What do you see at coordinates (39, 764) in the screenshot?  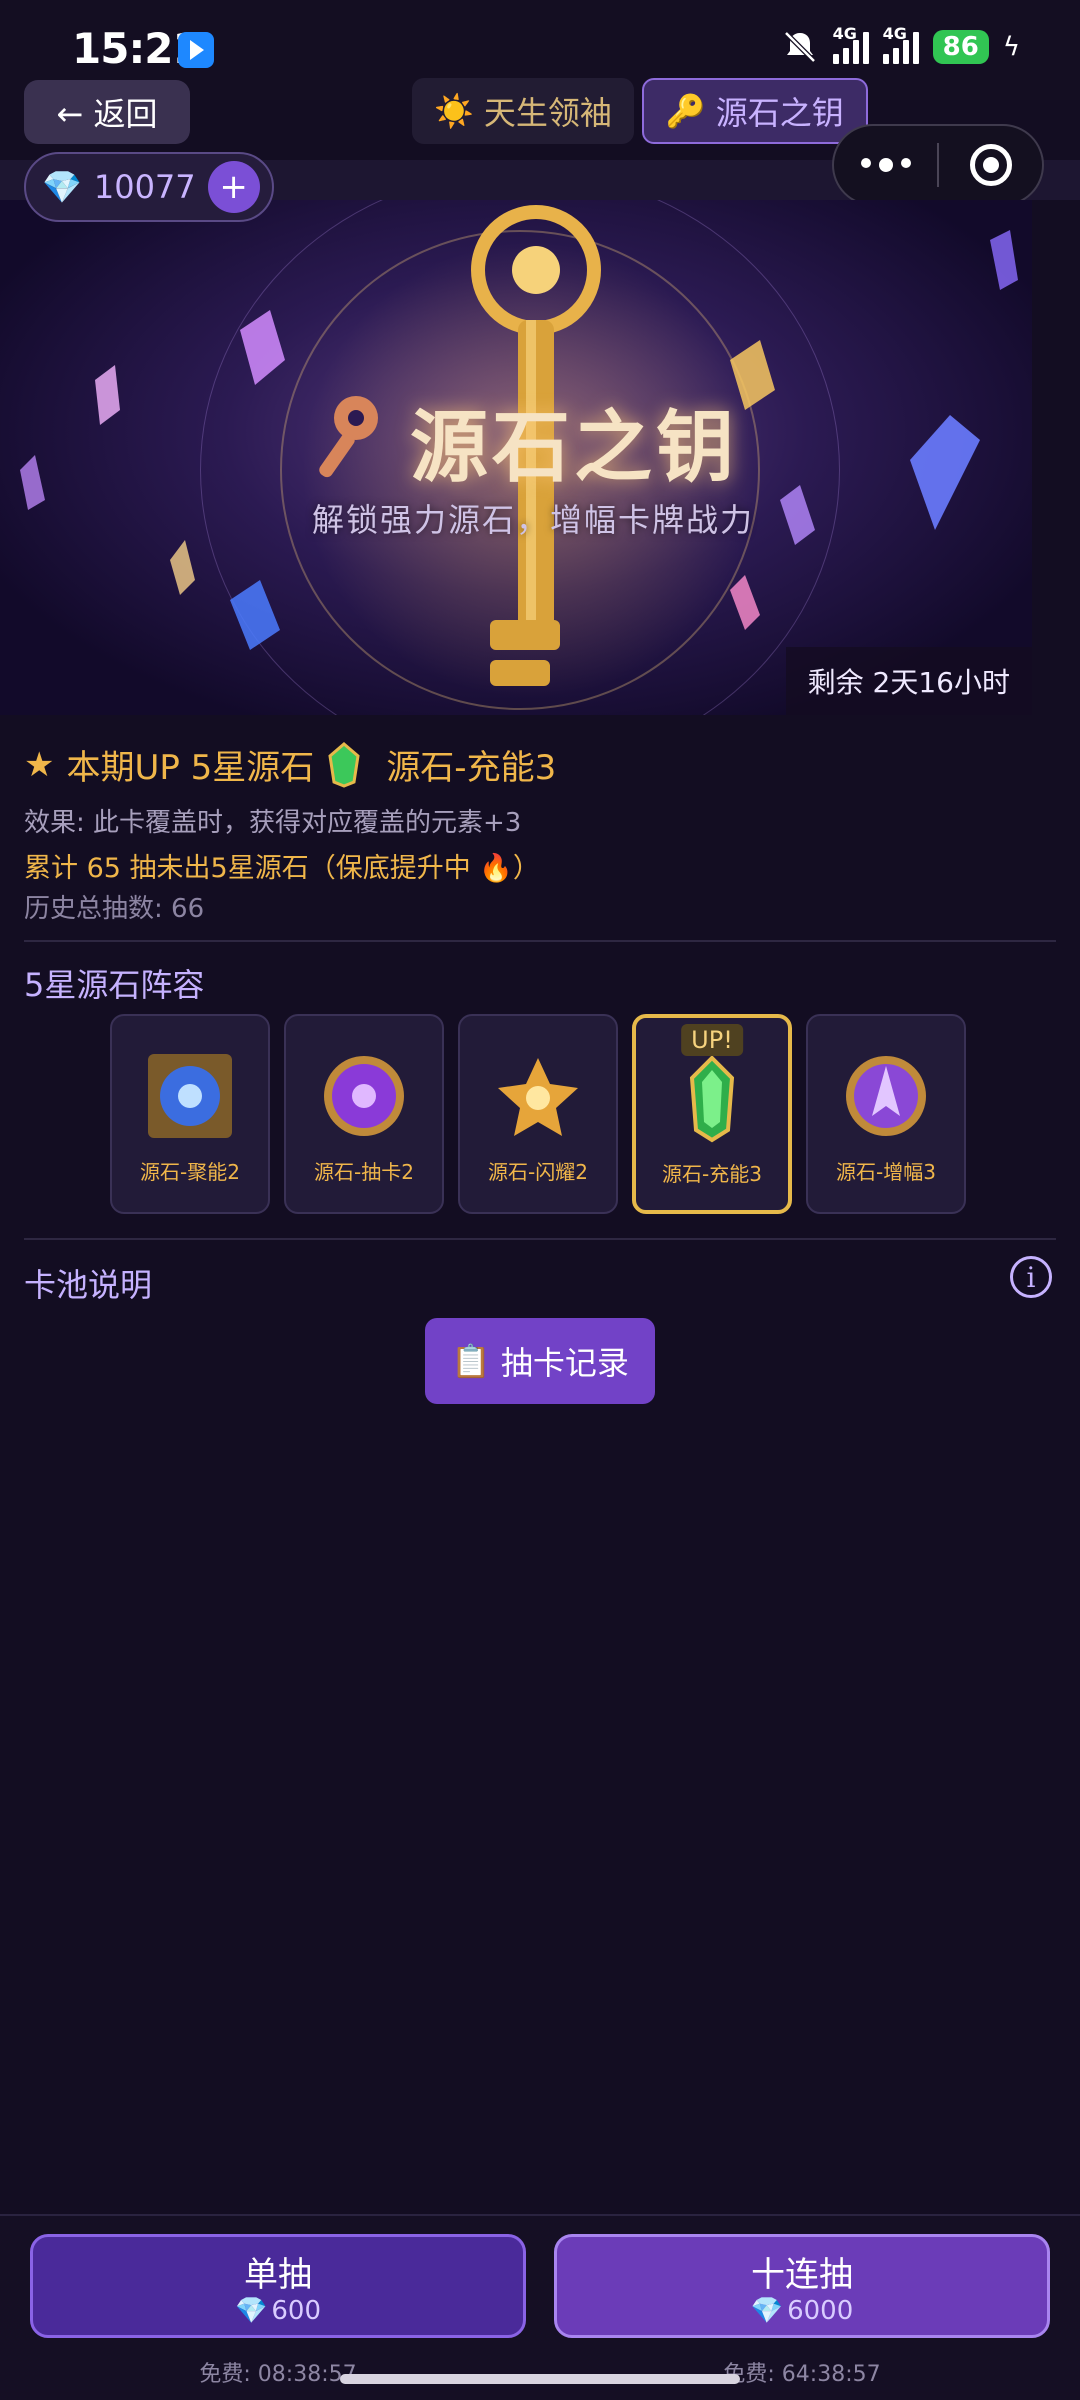 I see `star-icon: ★` at bounding box center [39, 764].